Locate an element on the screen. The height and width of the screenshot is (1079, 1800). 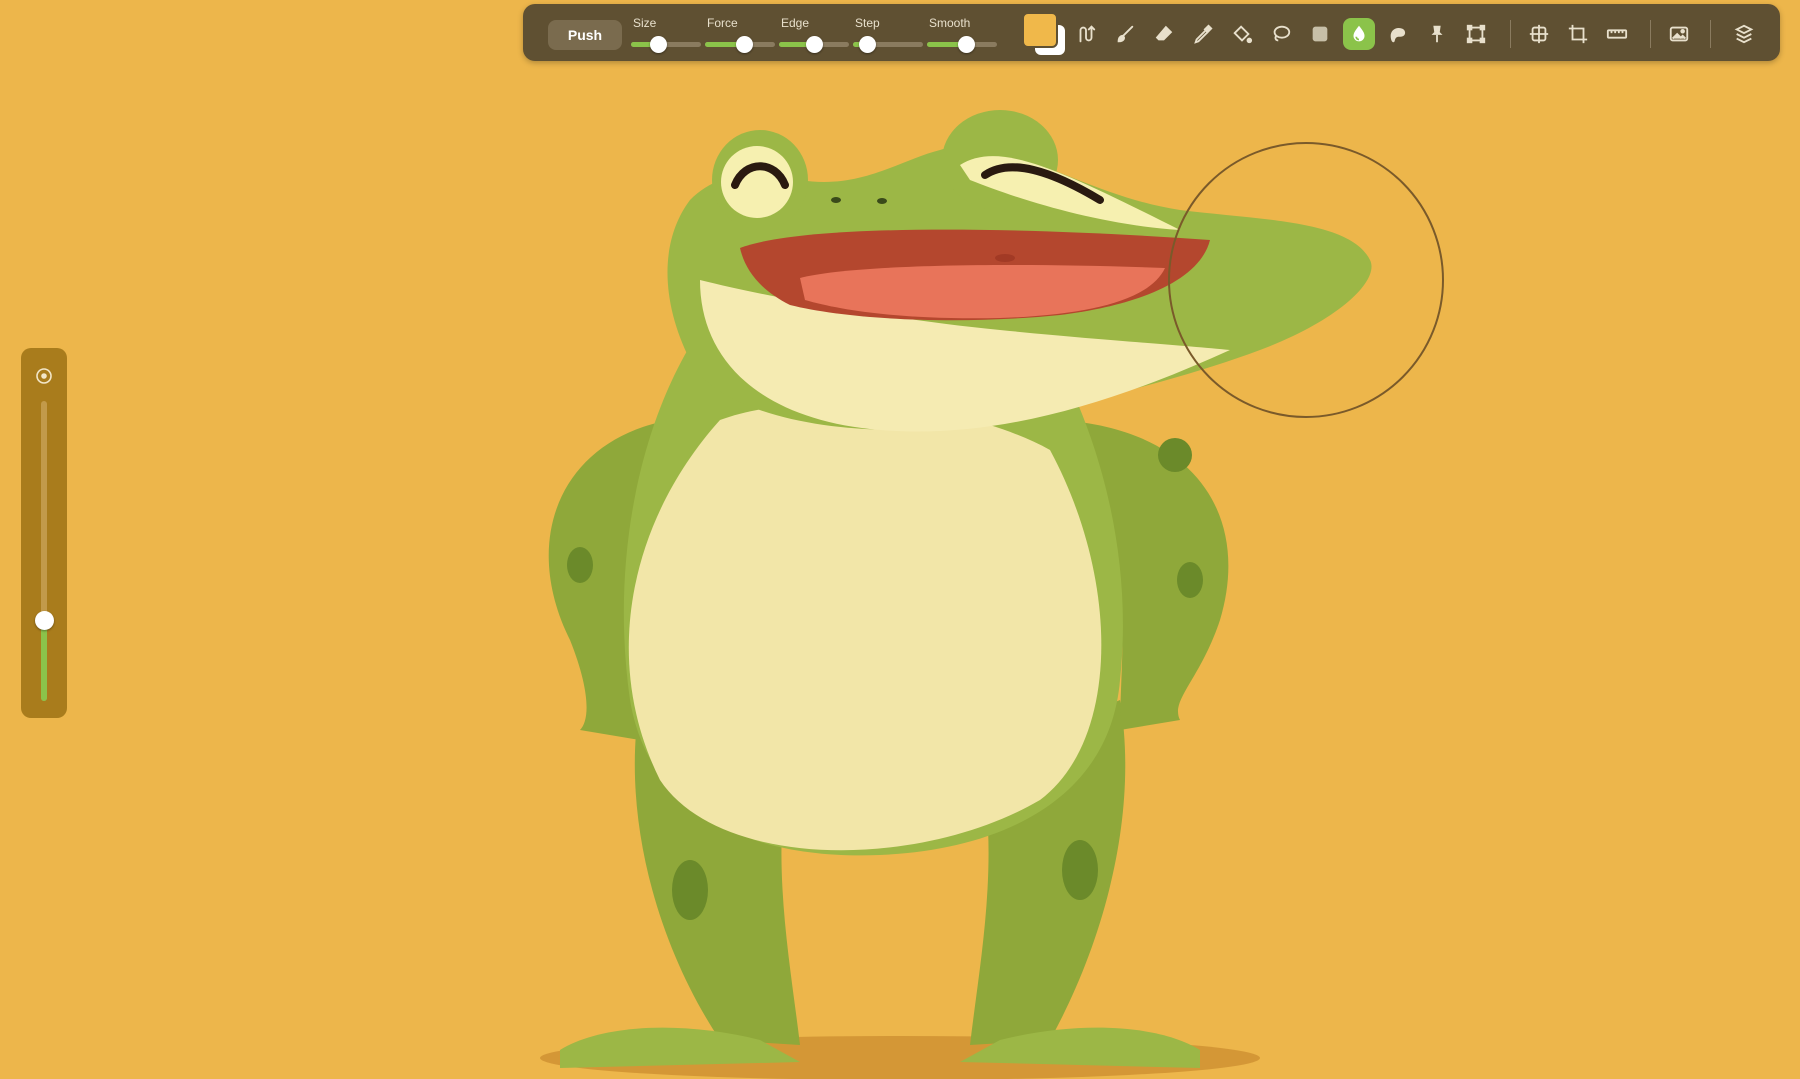
smudge-icon is located at coordinates (1398, 34).